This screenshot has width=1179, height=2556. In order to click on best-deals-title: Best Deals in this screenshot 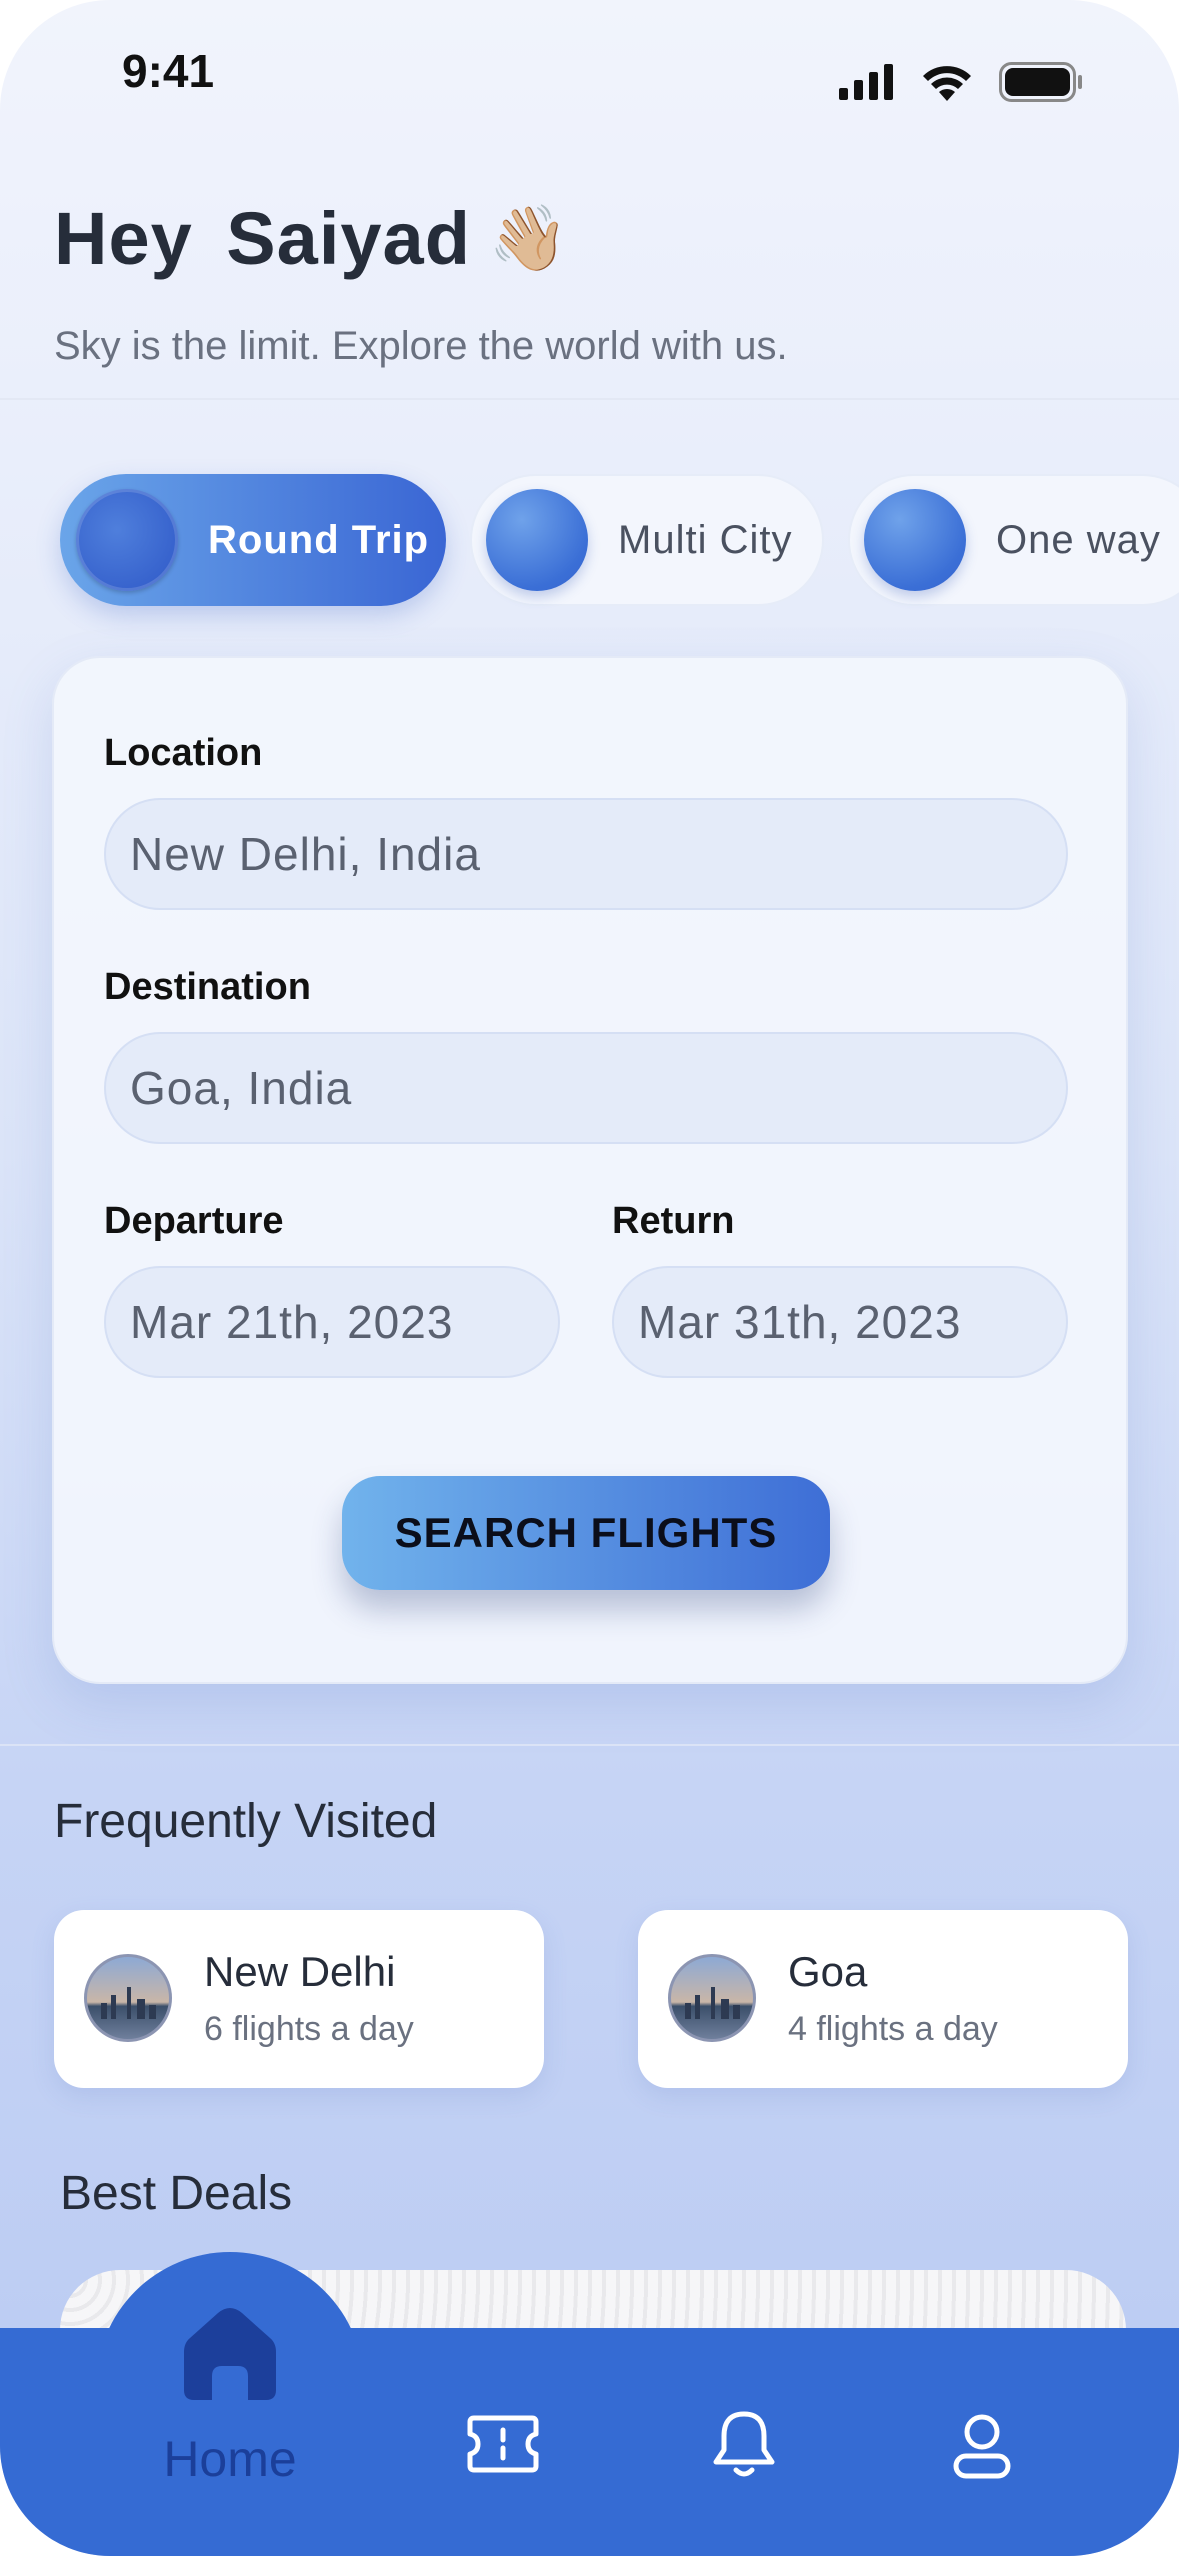, I will do `click(176, 2193)`.